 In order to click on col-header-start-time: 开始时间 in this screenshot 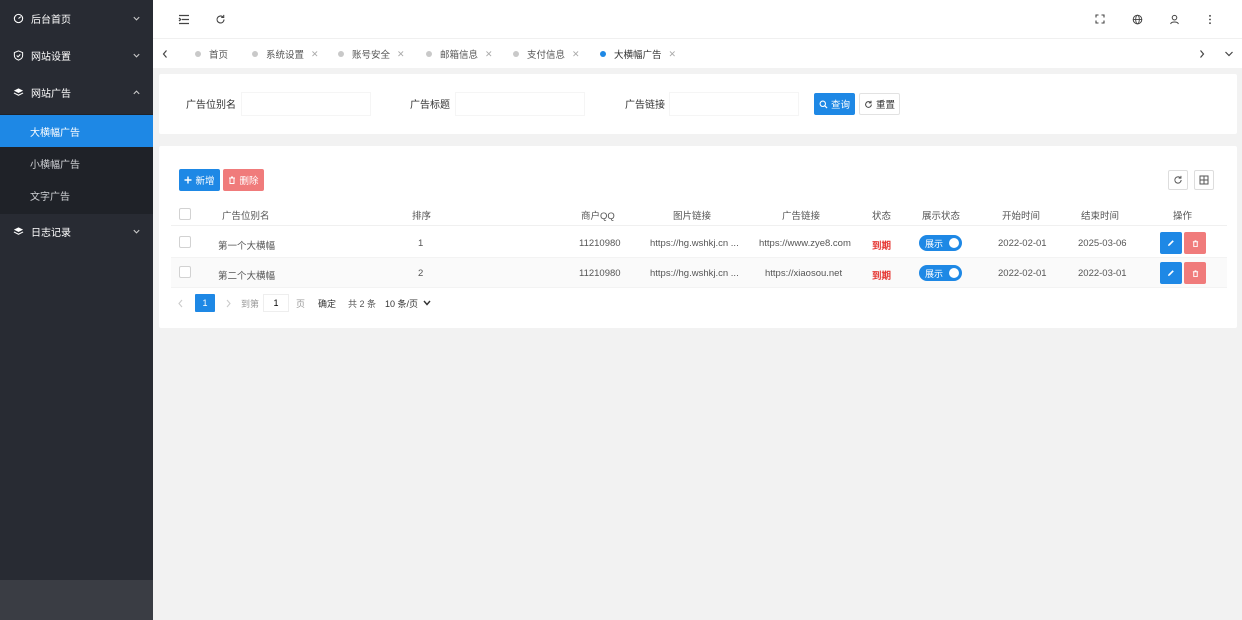, I will do `click(1021, 216)`.